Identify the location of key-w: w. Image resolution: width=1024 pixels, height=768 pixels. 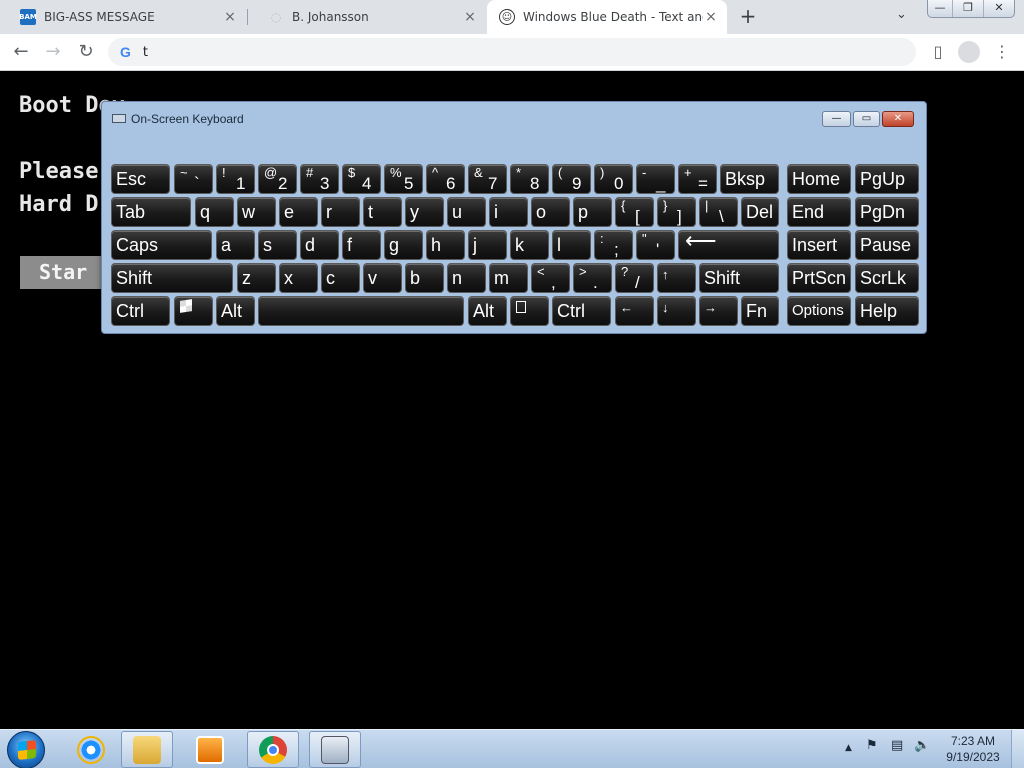
(256, 212).